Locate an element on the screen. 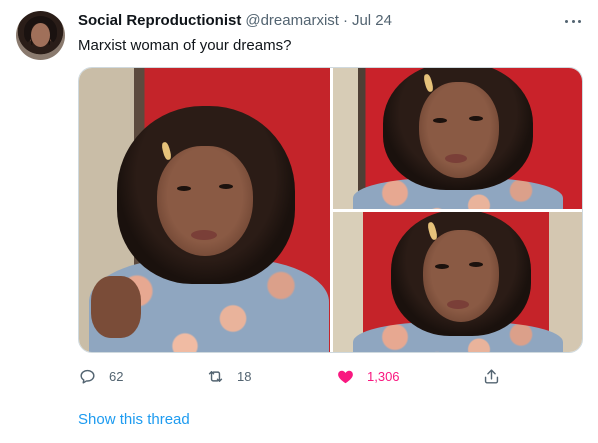  reply-count: 62 is located at coordinates (116, 376).